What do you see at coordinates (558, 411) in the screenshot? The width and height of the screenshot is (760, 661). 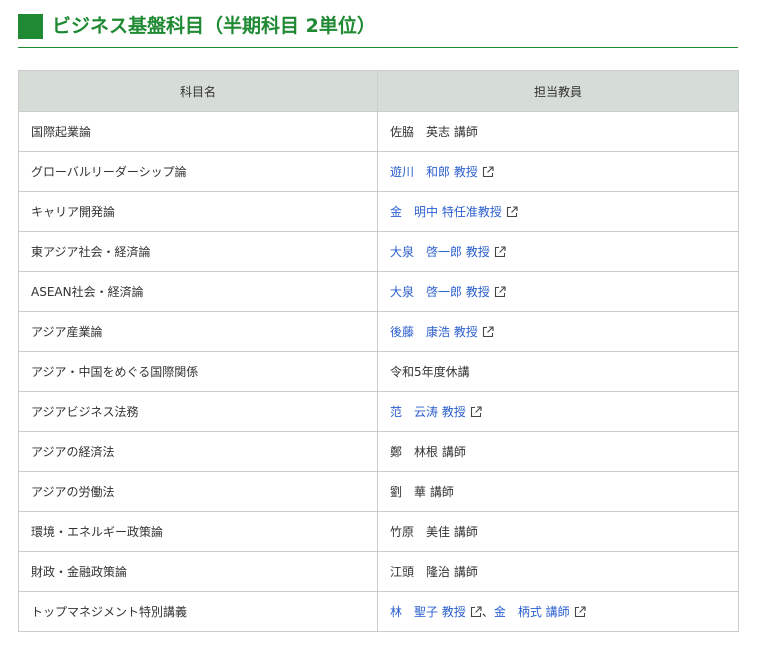 I see `teacher-cell: 范 云涛 教授` at bounding box center [558, 411].